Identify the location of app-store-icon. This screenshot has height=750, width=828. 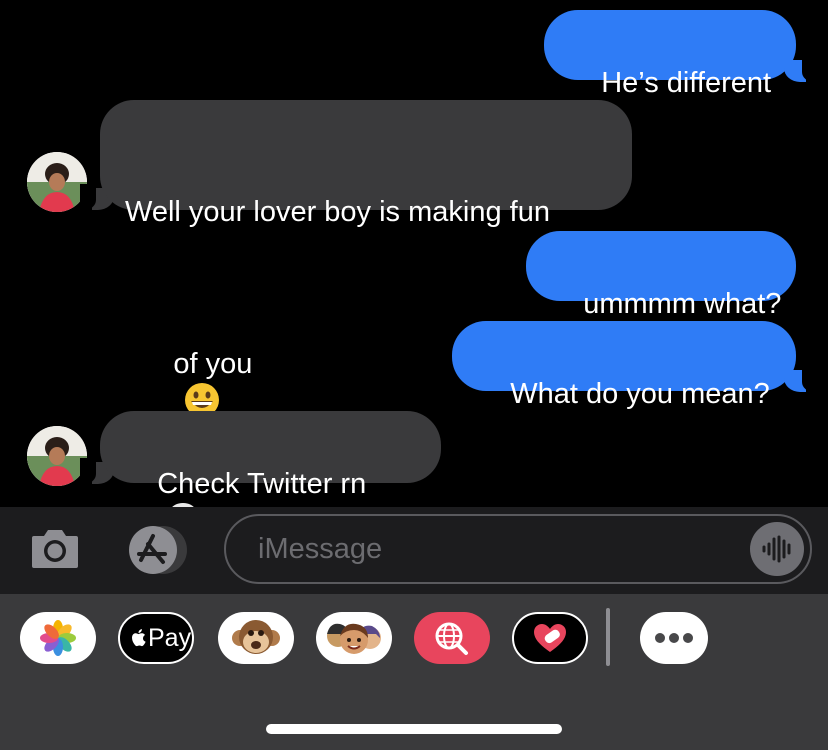
(158, 550).